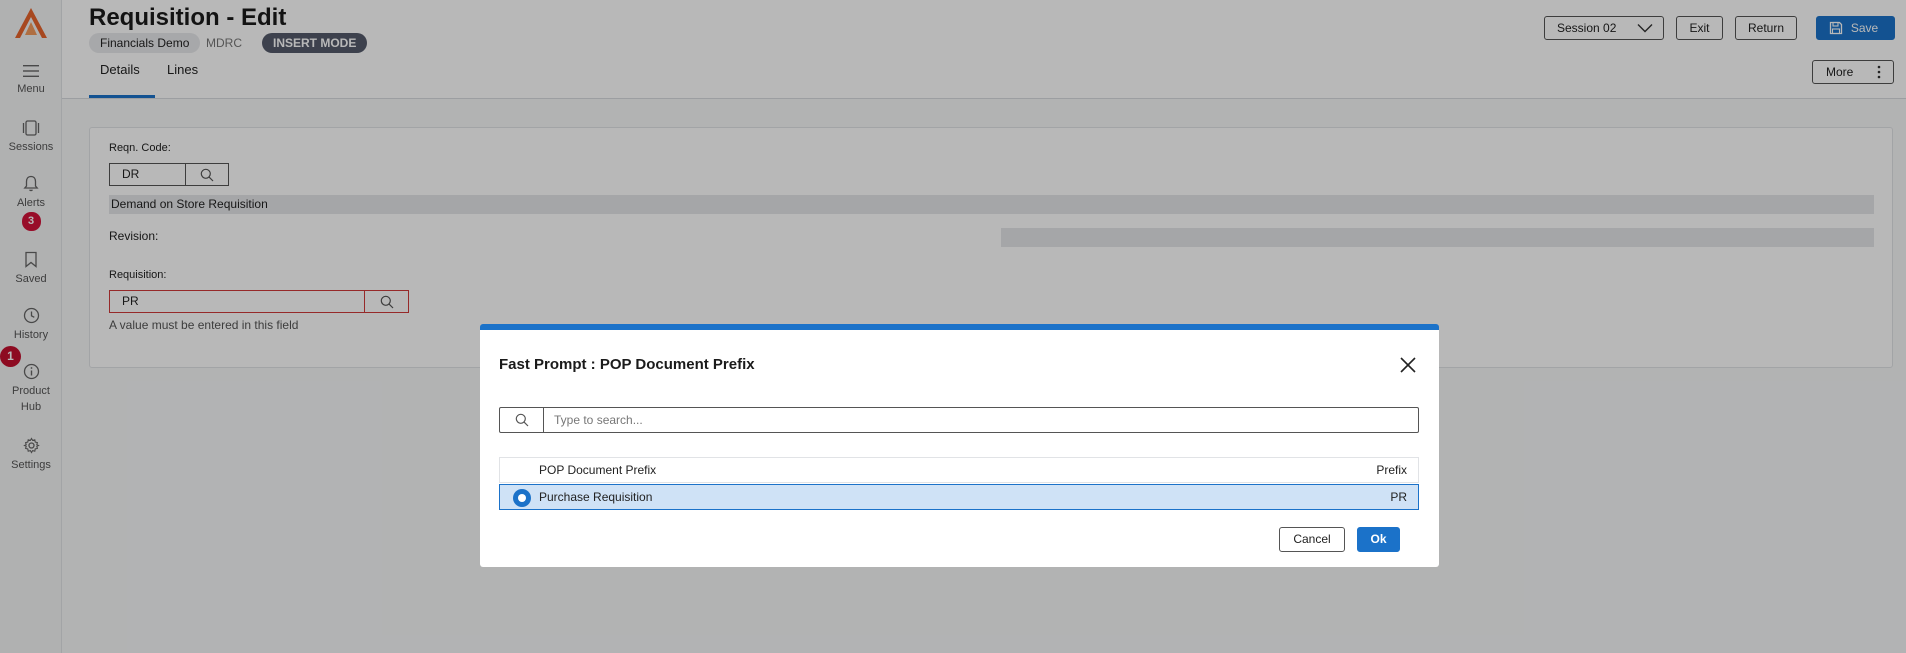 The width and height of the screenshot is (1906, 653). What do you see at coordinates (959, 497) in the screenshot?
I see `list-item: Purchase Requisition PR` at bounding box center [959, 497].